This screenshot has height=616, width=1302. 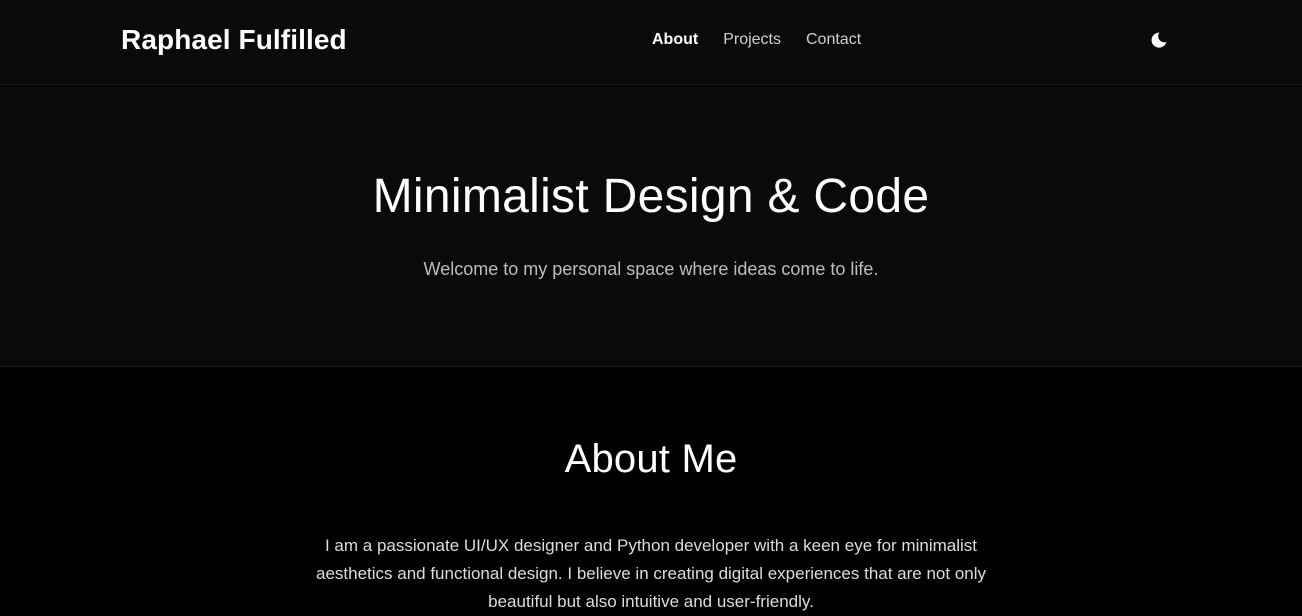 I want to click on main-nav: About Projects Contact, so click(x=769, y=40).